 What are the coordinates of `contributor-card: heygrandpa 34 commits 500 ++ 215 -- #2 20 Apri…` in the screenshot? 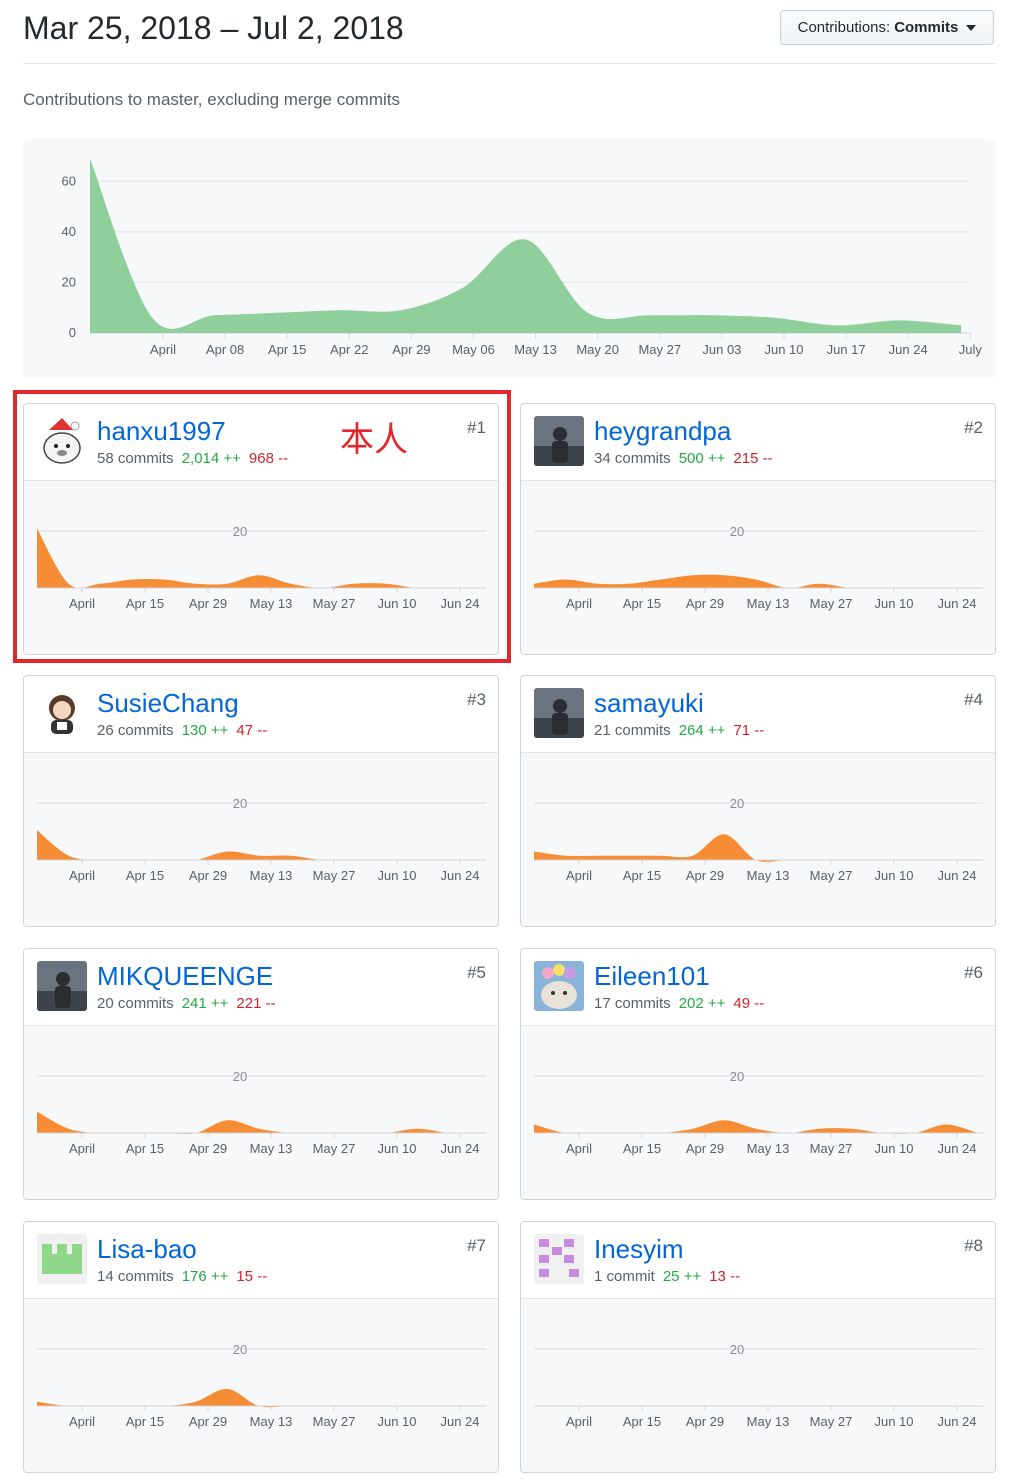 It's located at (758, 529).